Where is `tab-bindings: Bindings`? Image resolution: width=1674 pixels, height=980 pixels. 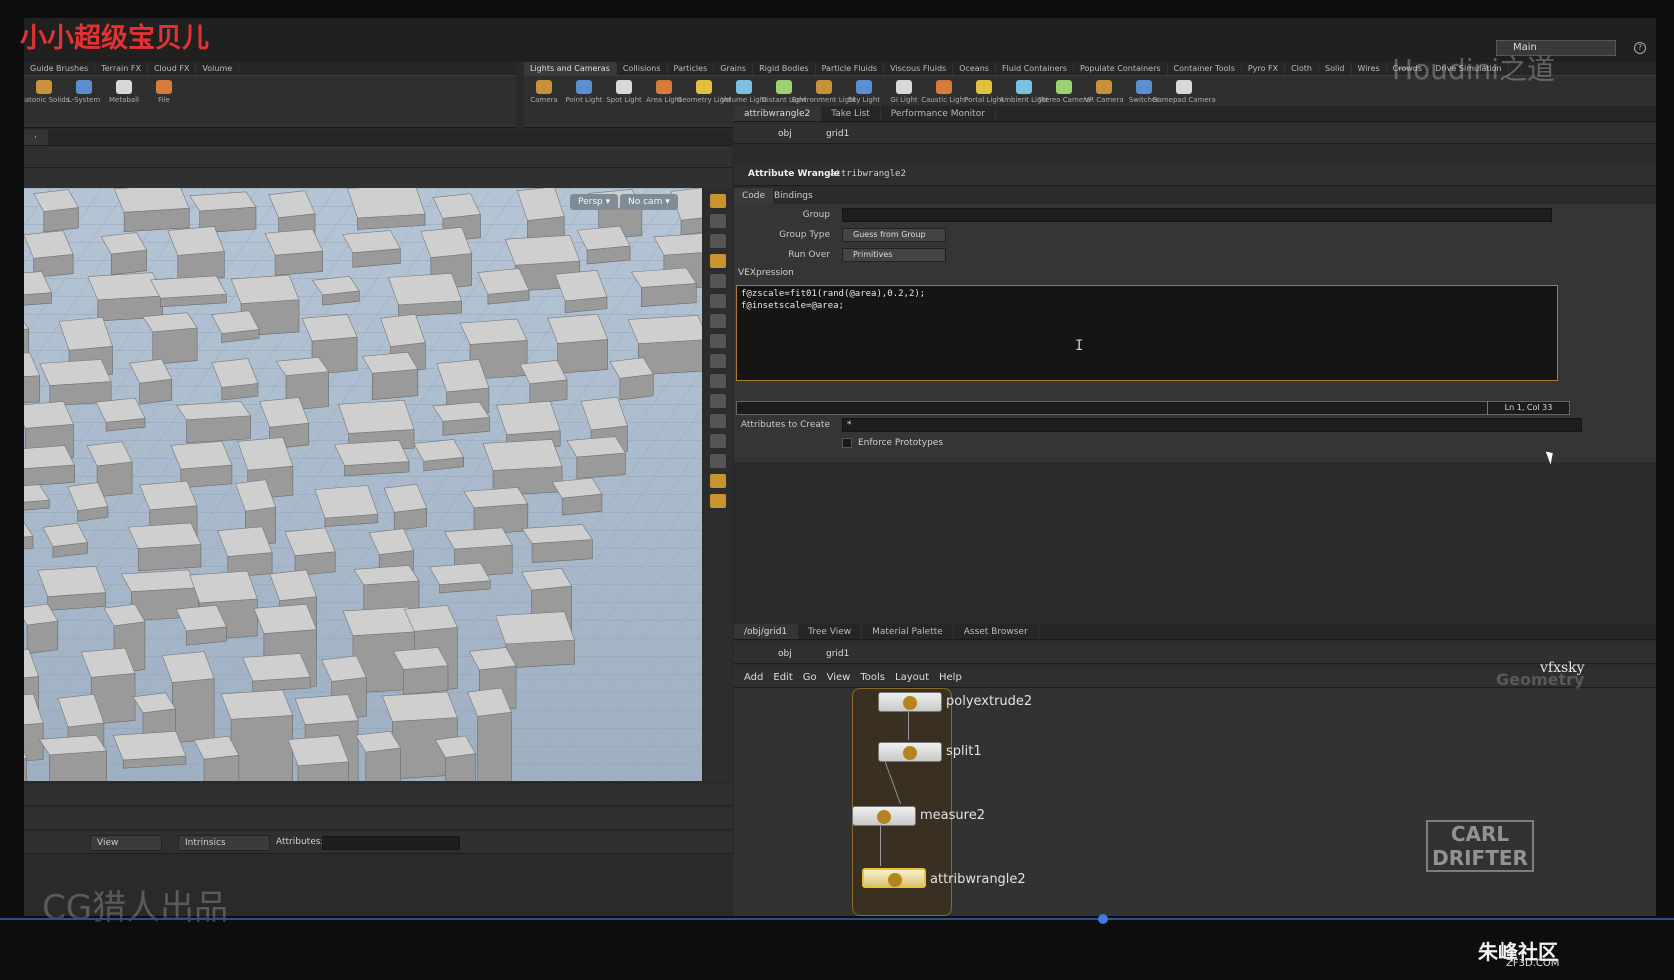 tab-bindings: Bindings is located at coordinates (793, 196).